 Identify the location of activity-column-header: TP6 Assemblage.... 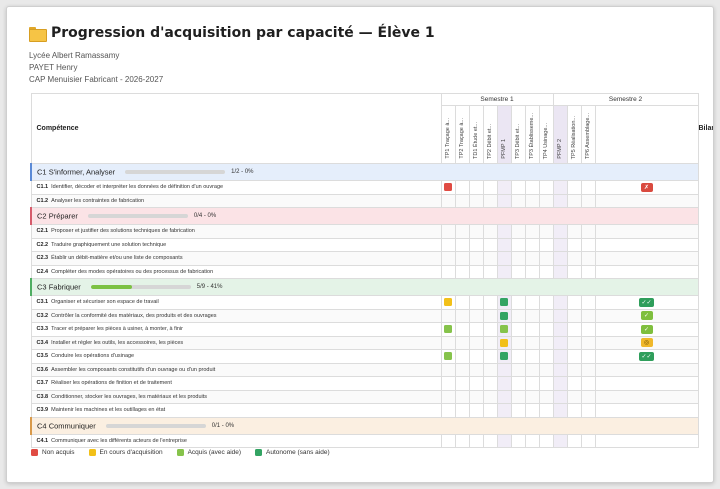
(588, 134).